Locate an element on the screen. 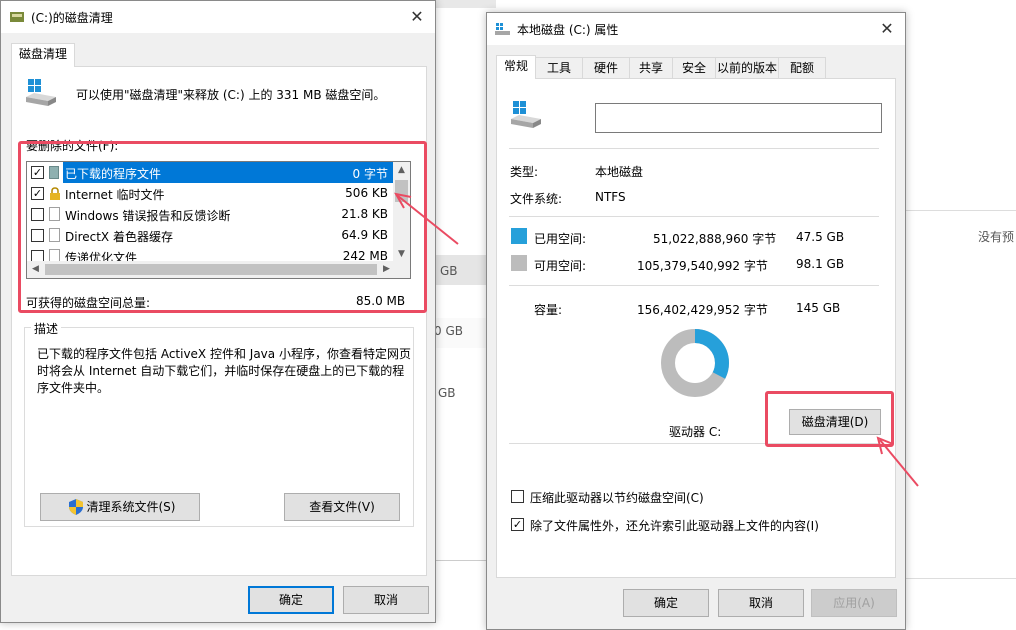 Image resolution: width=1016 pixels, height=630 pixels. arrow-to-scrollbar is located at coordinates (426, 218).